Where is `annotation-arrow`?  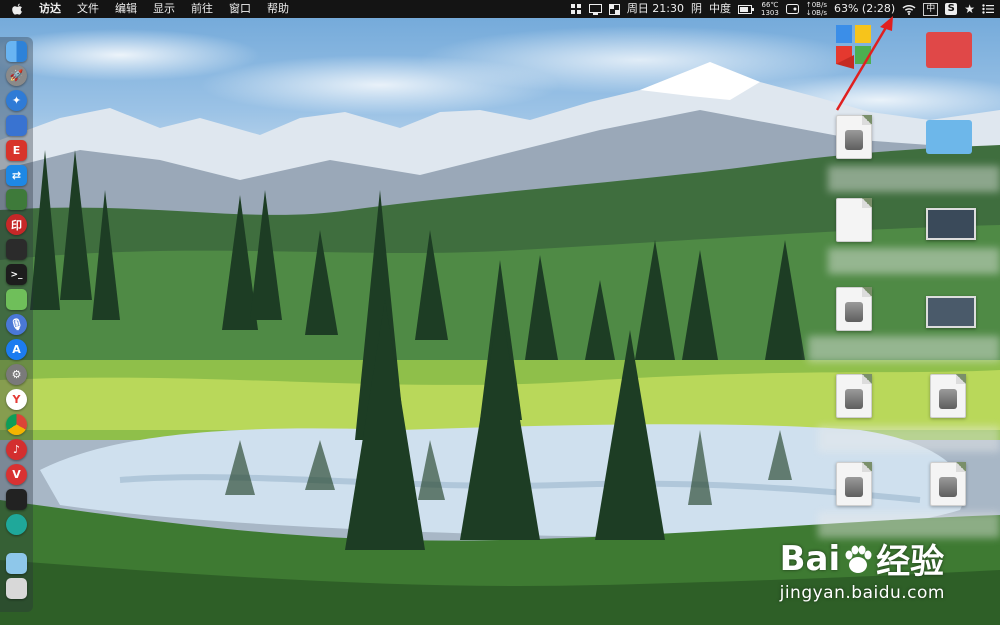
annotation-arrow is located at coordinates (864, 63).